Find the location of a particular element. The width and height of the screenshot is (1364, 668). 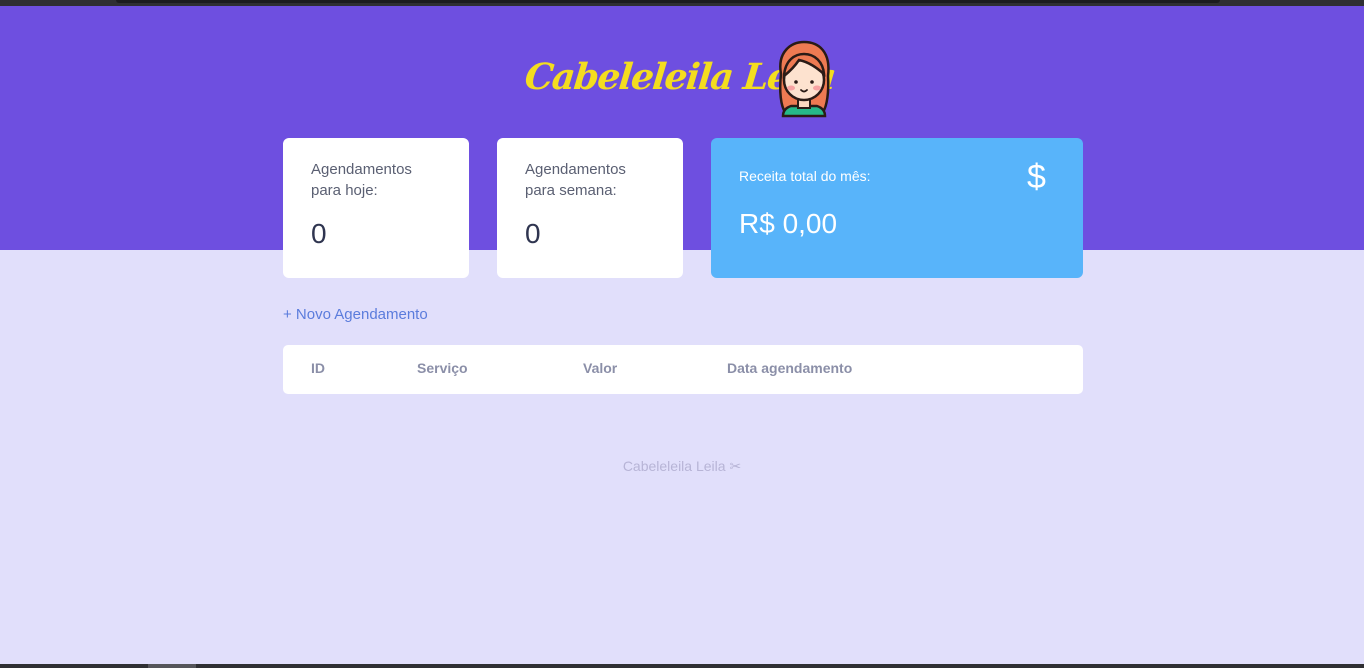

week-appointments-card: Agendamentos para semana: 0 is located at coordinates (590, 208).